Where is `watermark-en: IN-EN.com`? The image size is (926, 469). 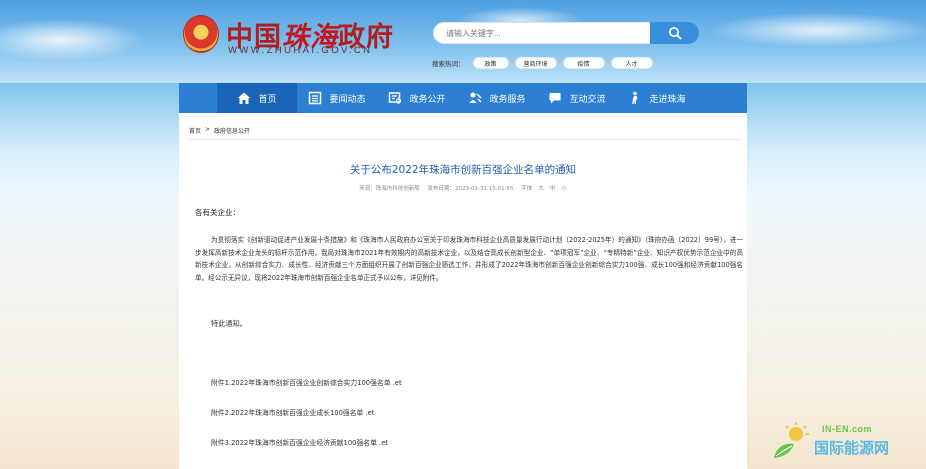 watermark-en: IN-EN.com is located at coordinates (847, 429).